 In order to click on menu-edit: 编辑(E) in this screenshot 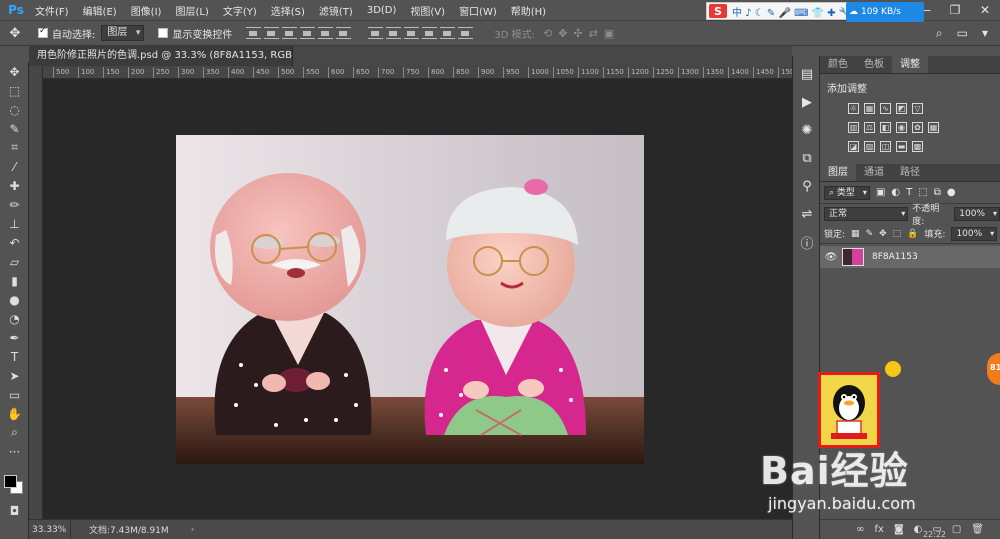, I will do `click(100, 10)`.